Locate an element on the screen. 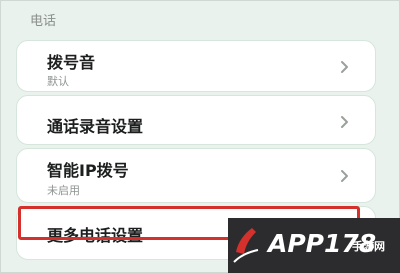 This screenshot has height=273, width=400. section-title: 电话 is located at coordinates (43, 21).